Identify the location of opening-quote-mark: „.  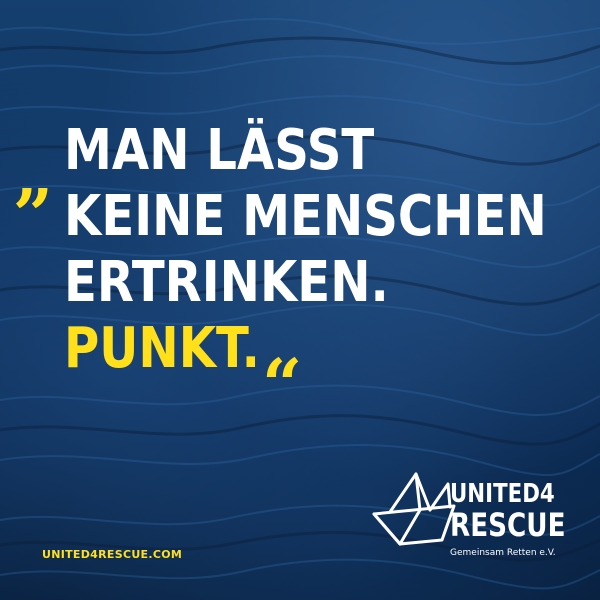
(34, 174).